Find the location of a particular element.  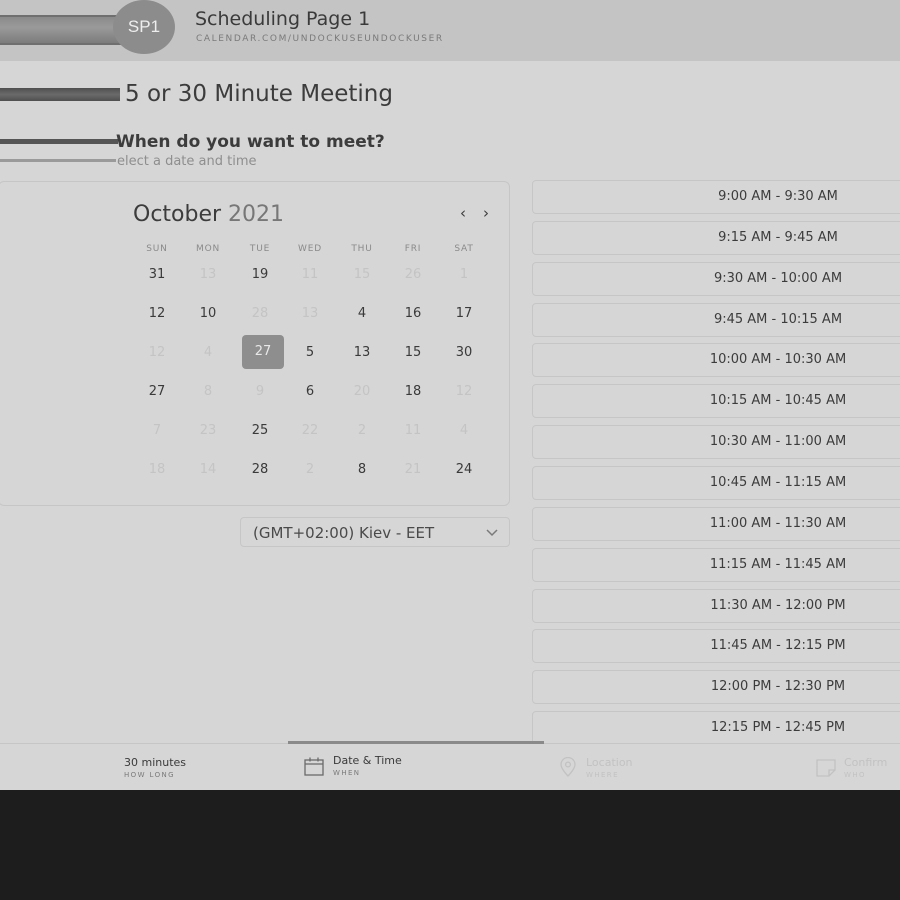

step-duration-sub: HOW LONG is located at coordinates (149, 775).